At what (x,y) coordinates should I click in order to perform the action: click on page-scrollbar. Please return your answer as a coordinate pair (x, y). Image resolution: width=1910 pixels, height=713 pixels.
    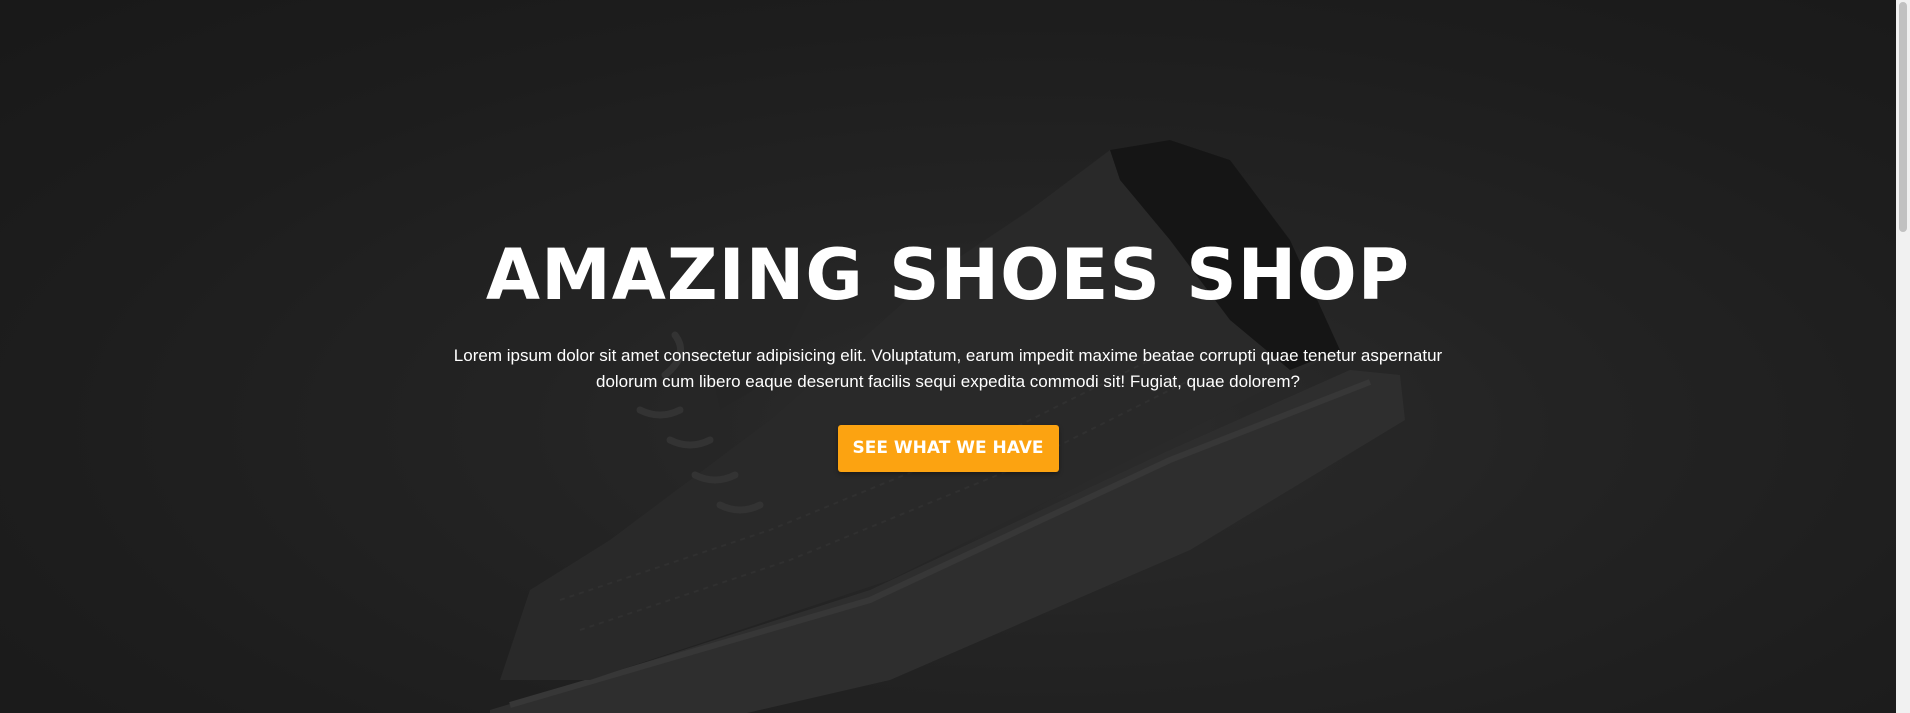
    Looking at the image, I should click on (1903, 356).